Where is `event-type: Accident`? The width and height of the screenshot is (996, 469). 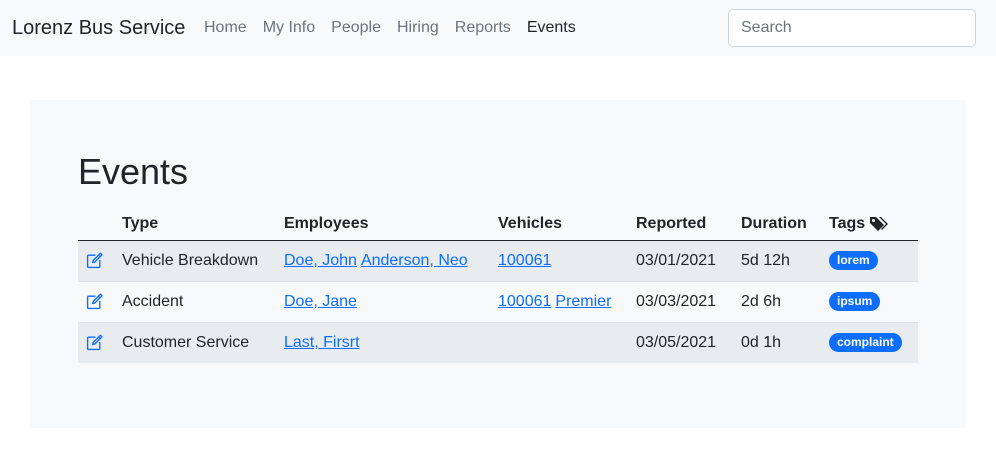
event-type: Accident is located at coordinates (203, 301).